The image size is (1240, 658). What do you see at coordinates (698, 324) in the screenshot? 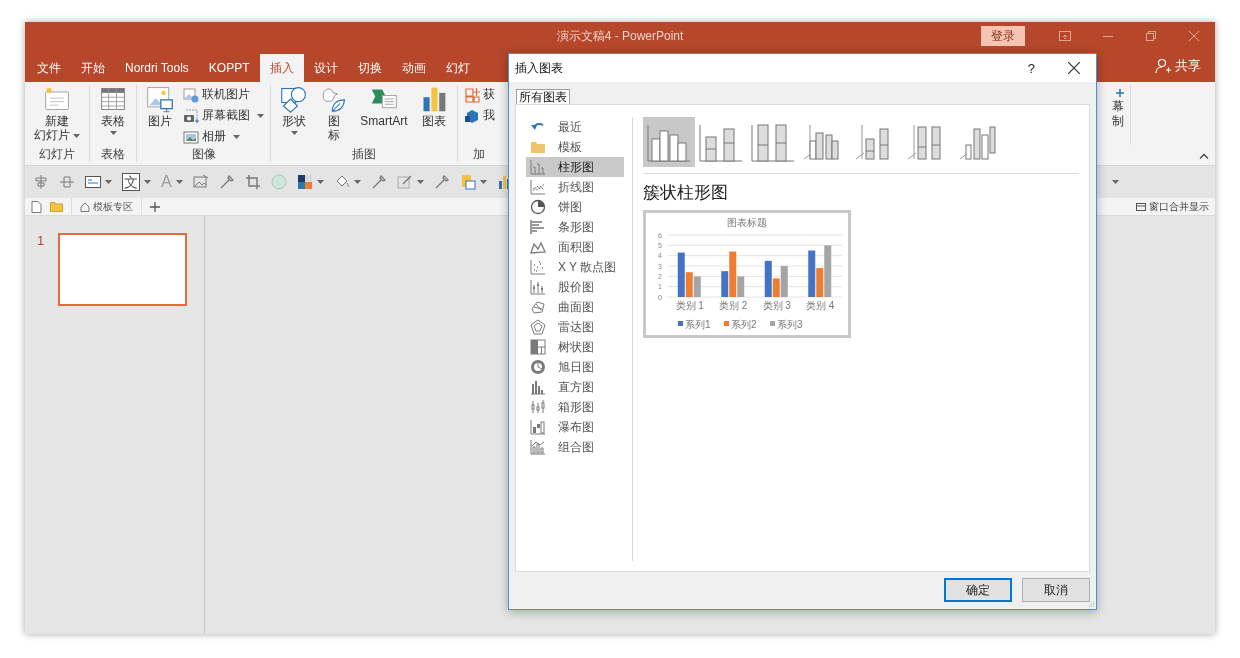
I see `legend-label: 系列1` at bounding box center [698, 324].